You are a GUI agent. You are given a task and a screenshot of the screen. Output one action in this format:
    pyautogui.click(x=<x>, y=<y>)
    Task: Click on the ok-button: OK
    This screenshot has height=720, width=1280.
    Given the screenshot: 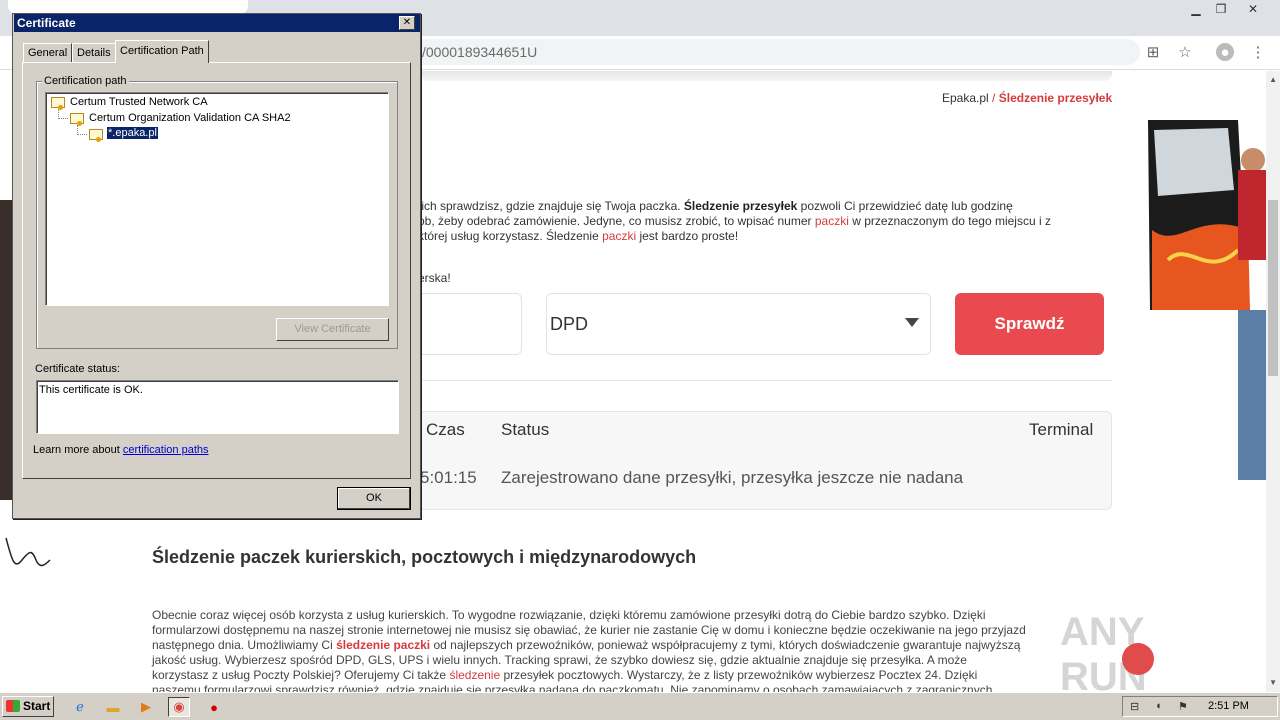 What is the action you would take?
    pyautogui.click(x=374, y=498)
    